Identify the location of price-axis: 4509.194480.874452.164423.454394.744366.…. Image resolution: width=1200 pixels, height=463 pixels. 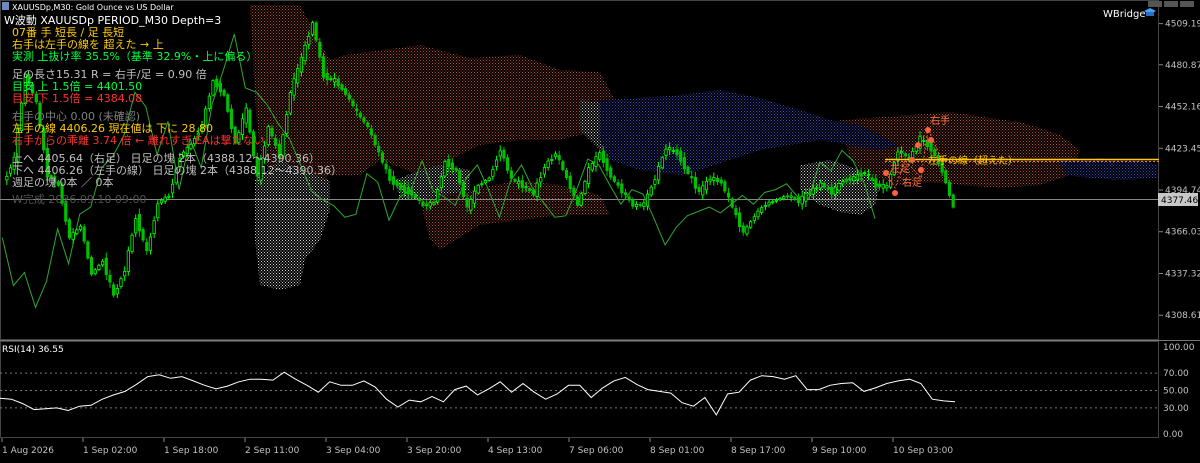
(1179, 171).